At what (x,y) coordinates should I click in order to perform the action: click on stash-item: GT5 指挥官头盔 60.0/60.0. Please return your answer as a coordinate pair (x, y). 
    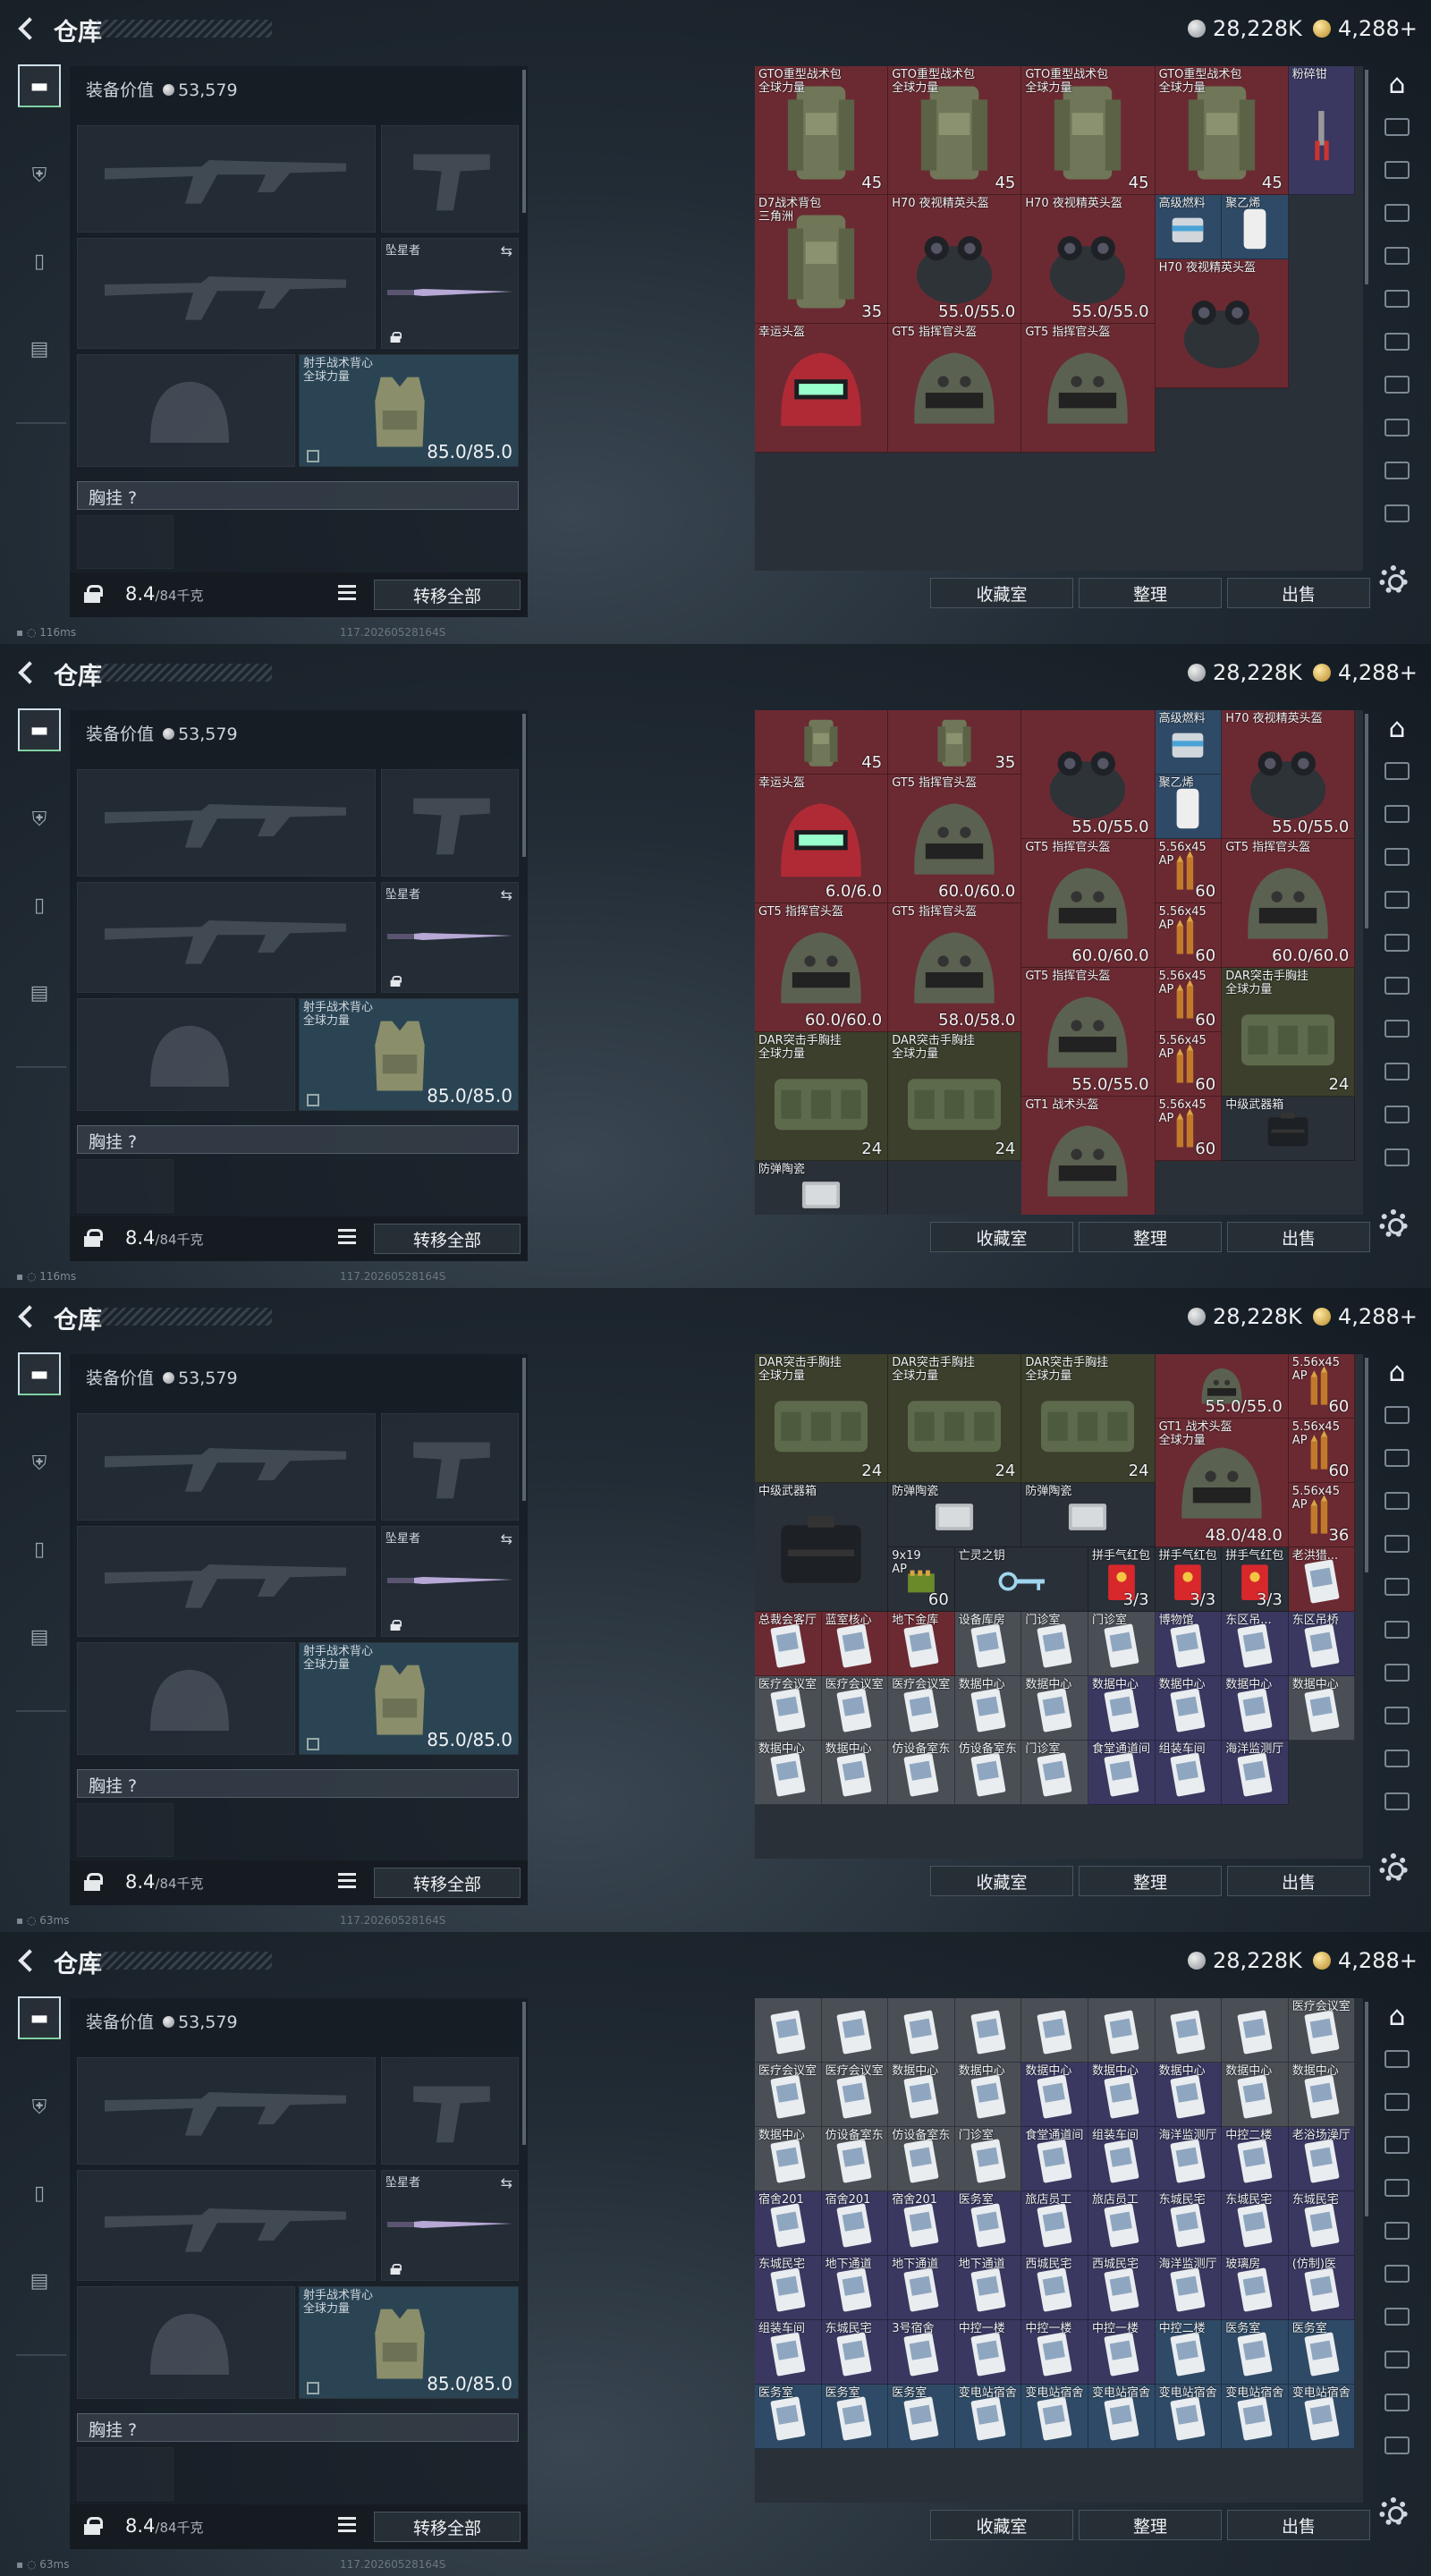
    Looking at the image, I should click on (1088, 903).